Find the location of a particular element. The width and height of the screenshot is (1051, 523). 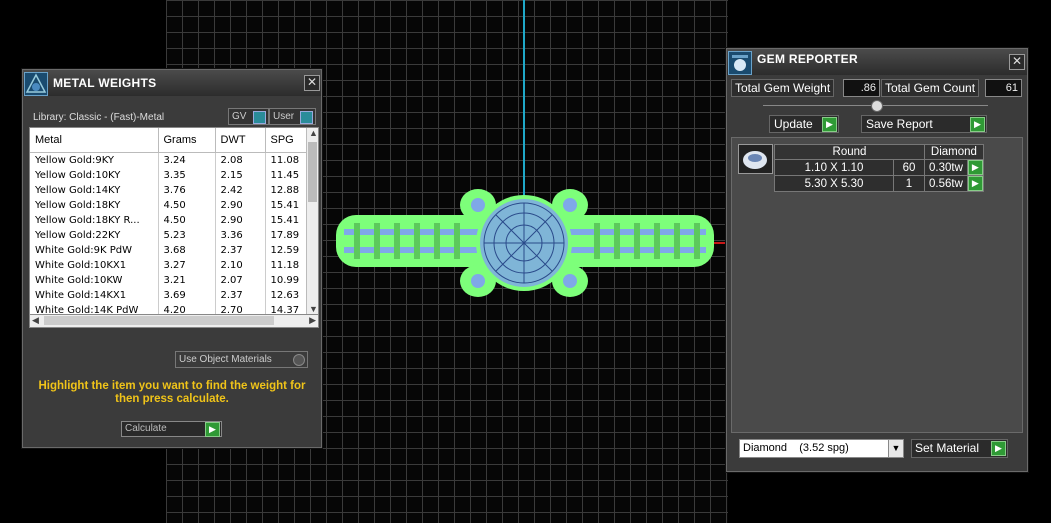

gem-count: 60 is located at coordinates (909, 167).